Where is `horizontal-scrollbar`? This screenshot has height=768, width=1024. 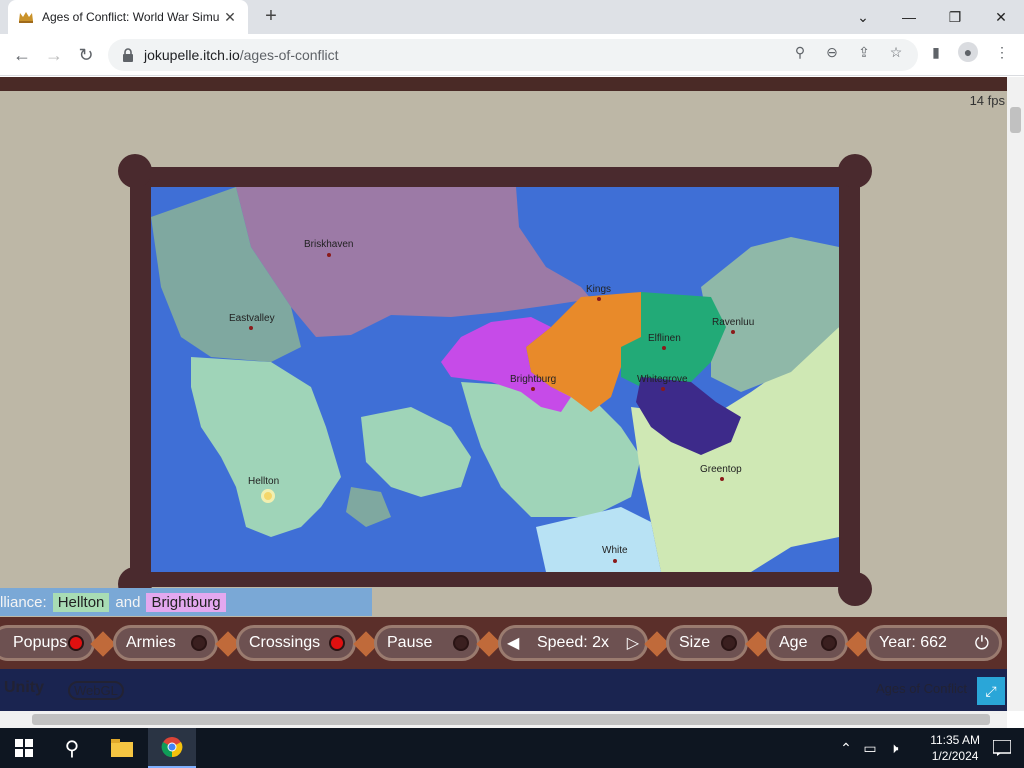
horizontal-scrollbar is located at coordinates (503, 719).